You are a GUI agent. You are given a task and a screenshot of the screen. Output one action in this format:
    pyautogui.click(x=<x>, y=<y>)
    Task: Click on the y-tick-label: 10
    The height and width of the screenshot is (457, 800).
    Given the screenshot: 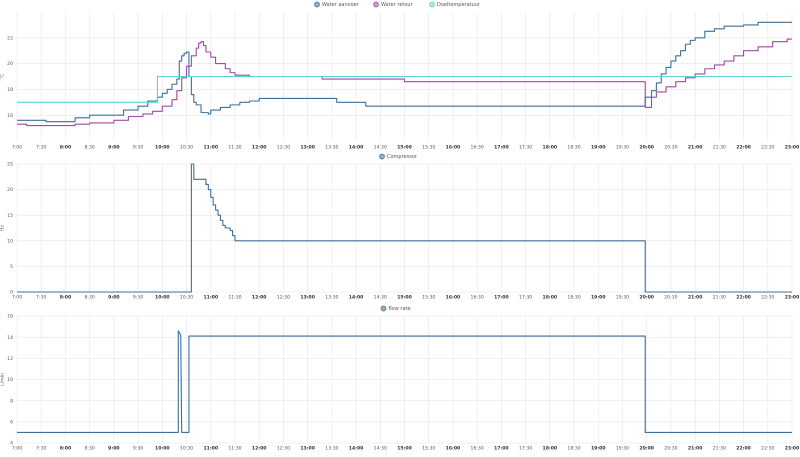 What is the action you would take?
    pyautogui.click(x=10, y=241)
    